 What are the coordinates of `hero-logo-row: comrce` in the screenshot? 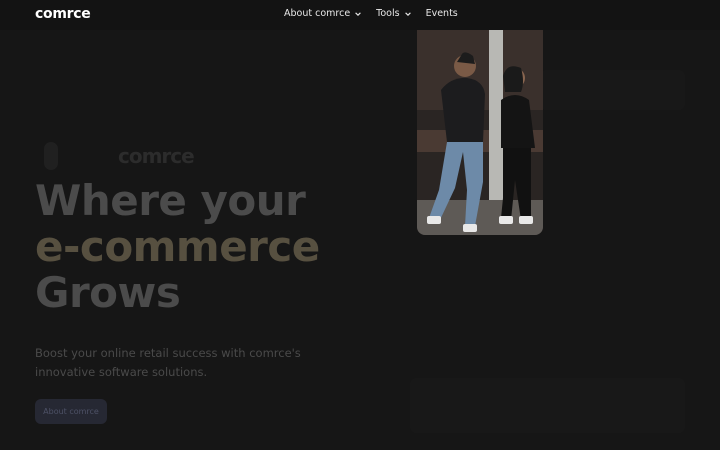 It's located at (119, 156).